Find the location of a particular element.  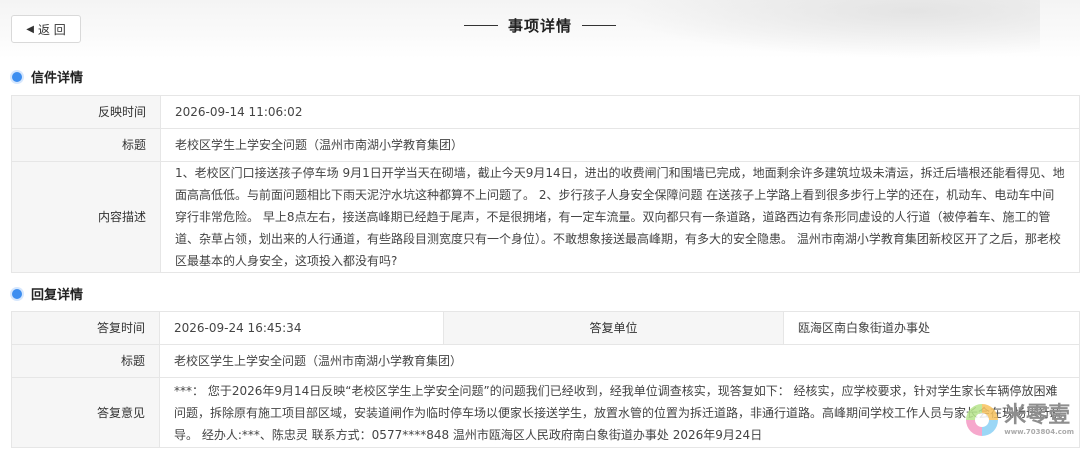

field-label: 反映时间 is located at coordinates (86, 112).